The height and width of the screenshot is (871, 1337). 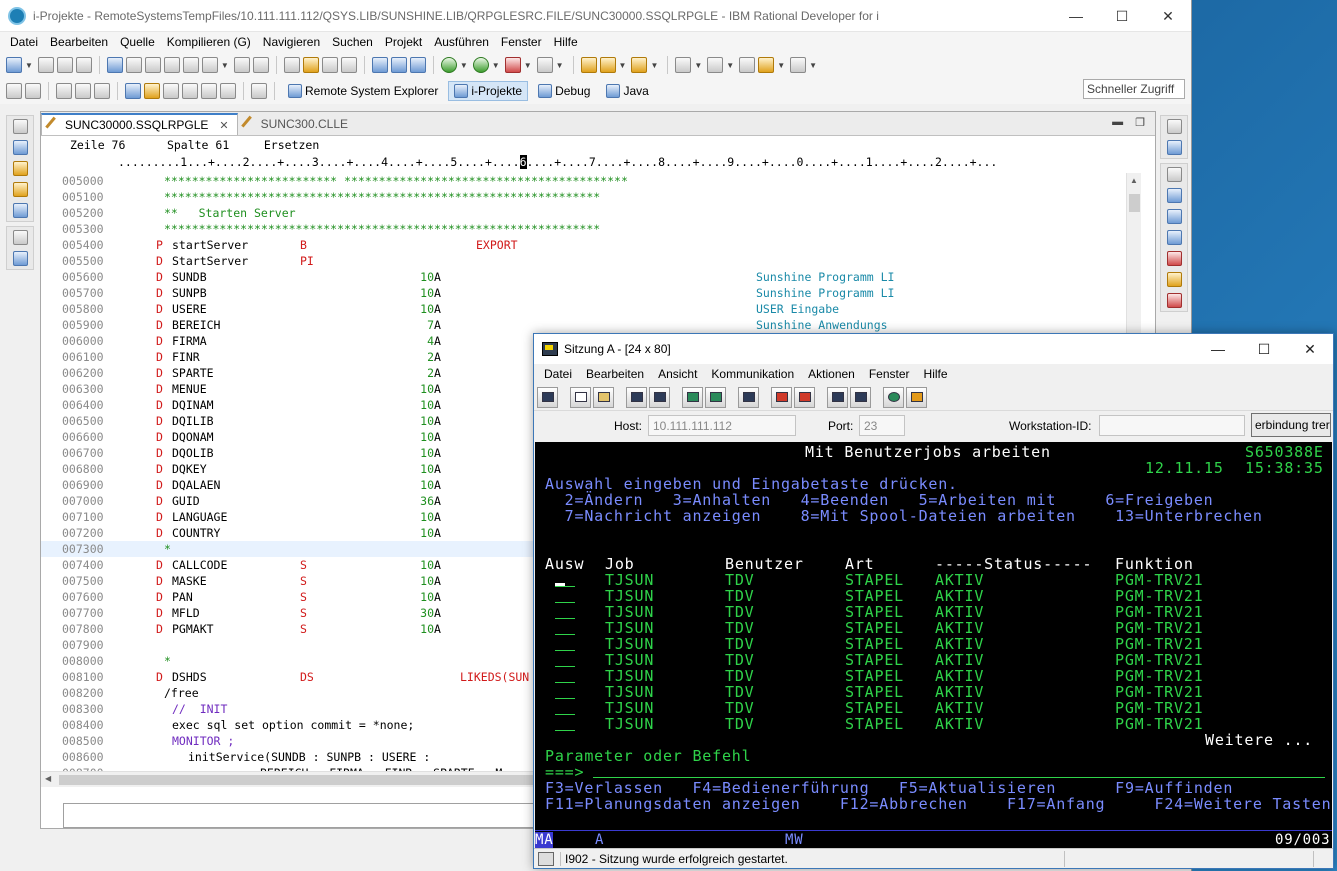 I want to click on remote-systems-icon, so click(x=20, y=147).